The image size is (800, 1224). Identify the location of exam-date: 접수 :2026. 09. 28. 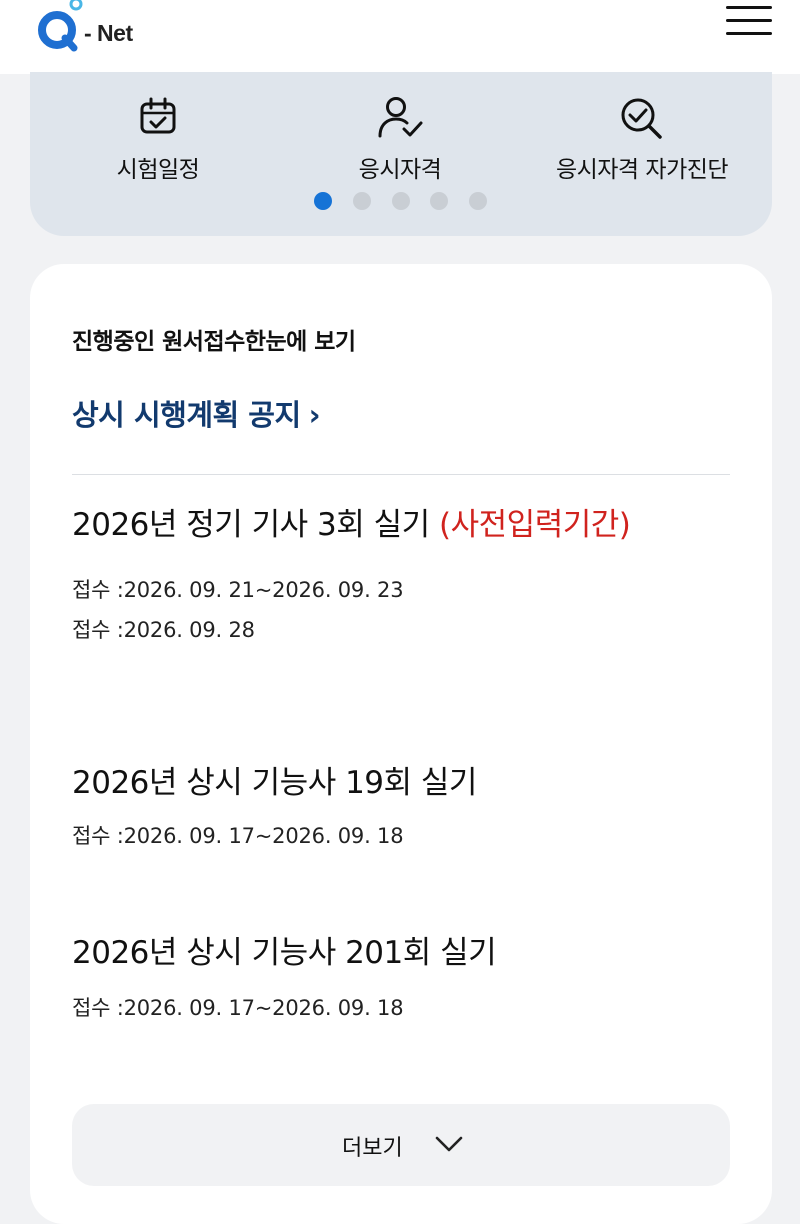
(163, 630).